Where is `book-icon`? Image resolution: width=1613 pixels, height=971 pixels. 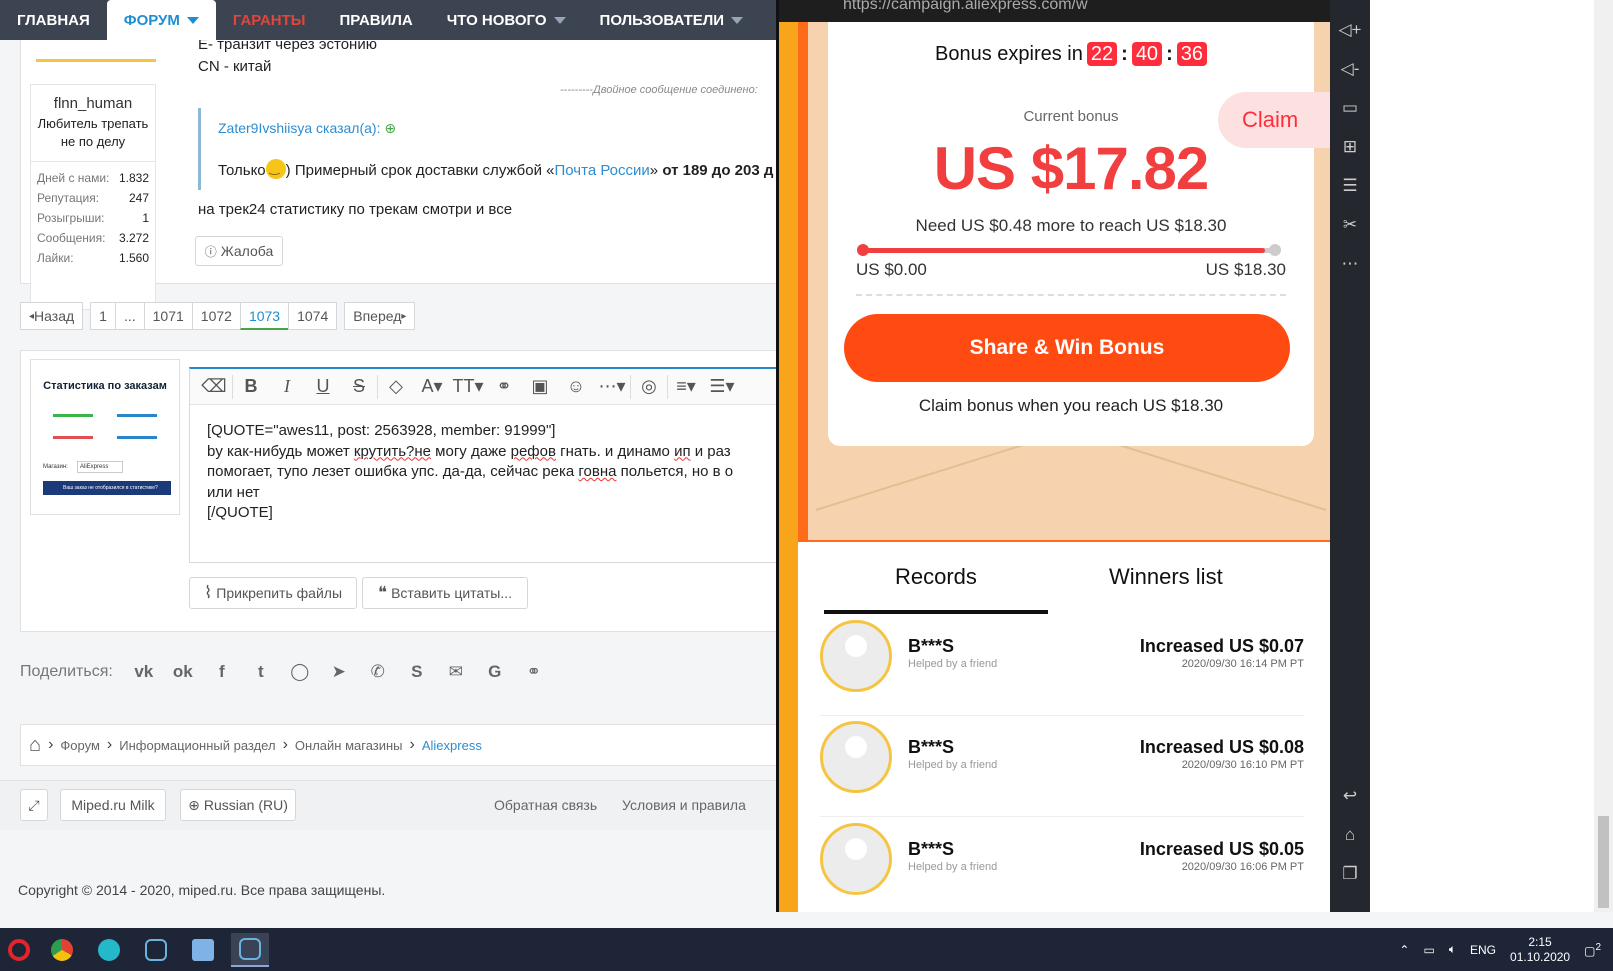
book-icon is located at coordinates (203, 950).